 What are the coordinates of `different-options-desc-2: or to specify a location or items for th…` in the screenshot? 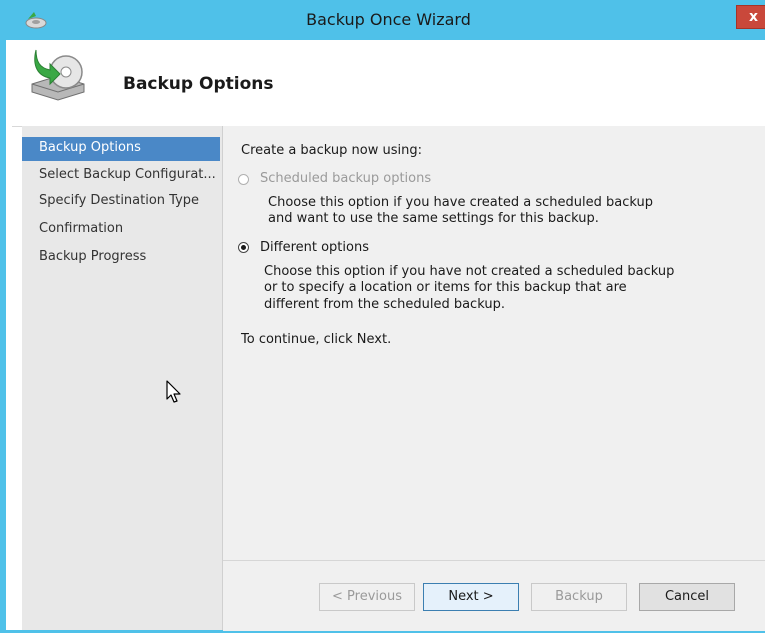 It's located at (445, 287).